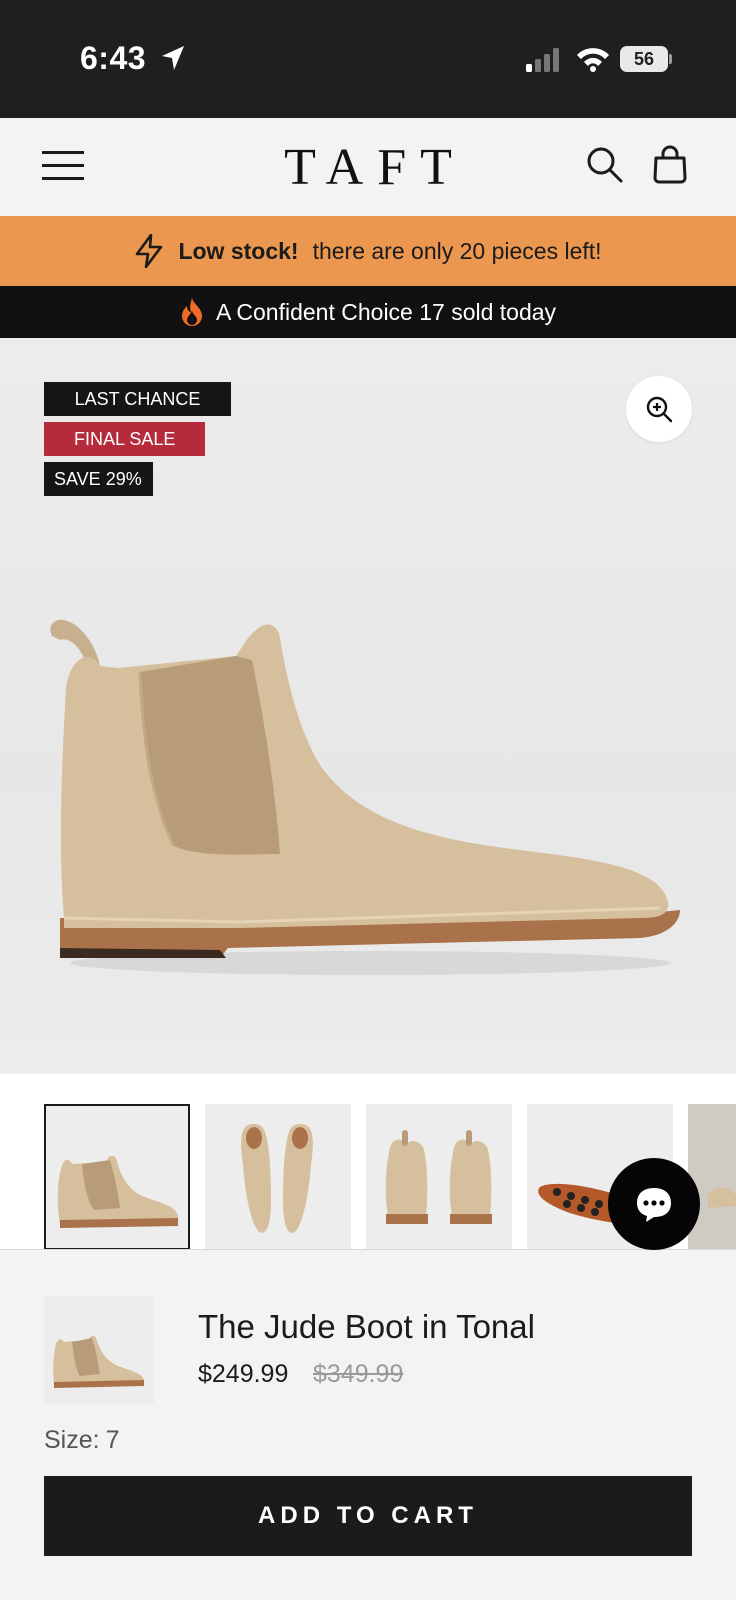  Describe the element at coordinates (243, 1374) in the screenshot. I see `product-price: $249.99` at that location.